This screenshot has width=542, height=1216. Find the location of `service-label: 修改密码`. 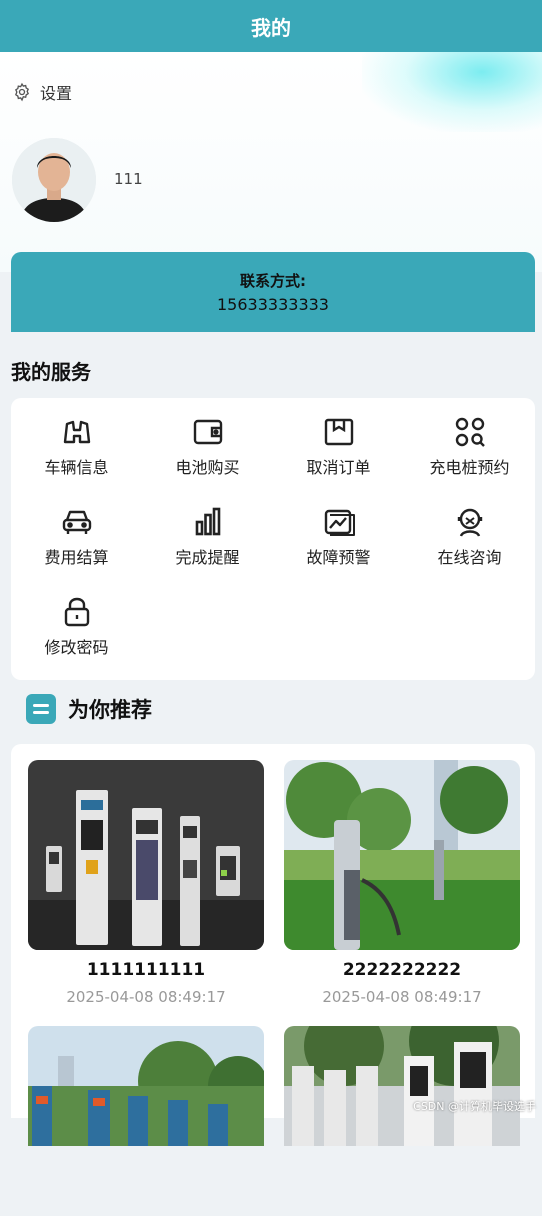

service-label: 修改密码 is located at coordinates (76, 647).